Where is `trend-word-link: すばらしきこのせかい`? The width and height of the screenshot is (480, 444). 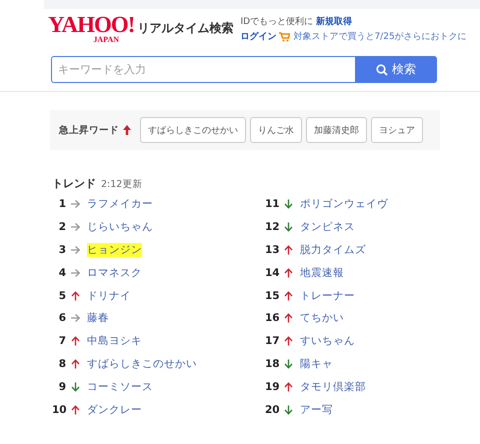 trend-word-link: すばらしきこのせかい is located at coordinates (142, 363).